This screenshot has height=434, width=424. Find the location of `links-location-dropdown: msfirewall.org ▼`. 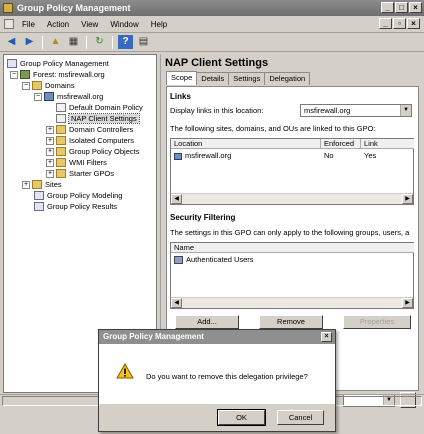

links-location-dropdown: msfirewall.org ▼ is located at coordinates (356, 110).